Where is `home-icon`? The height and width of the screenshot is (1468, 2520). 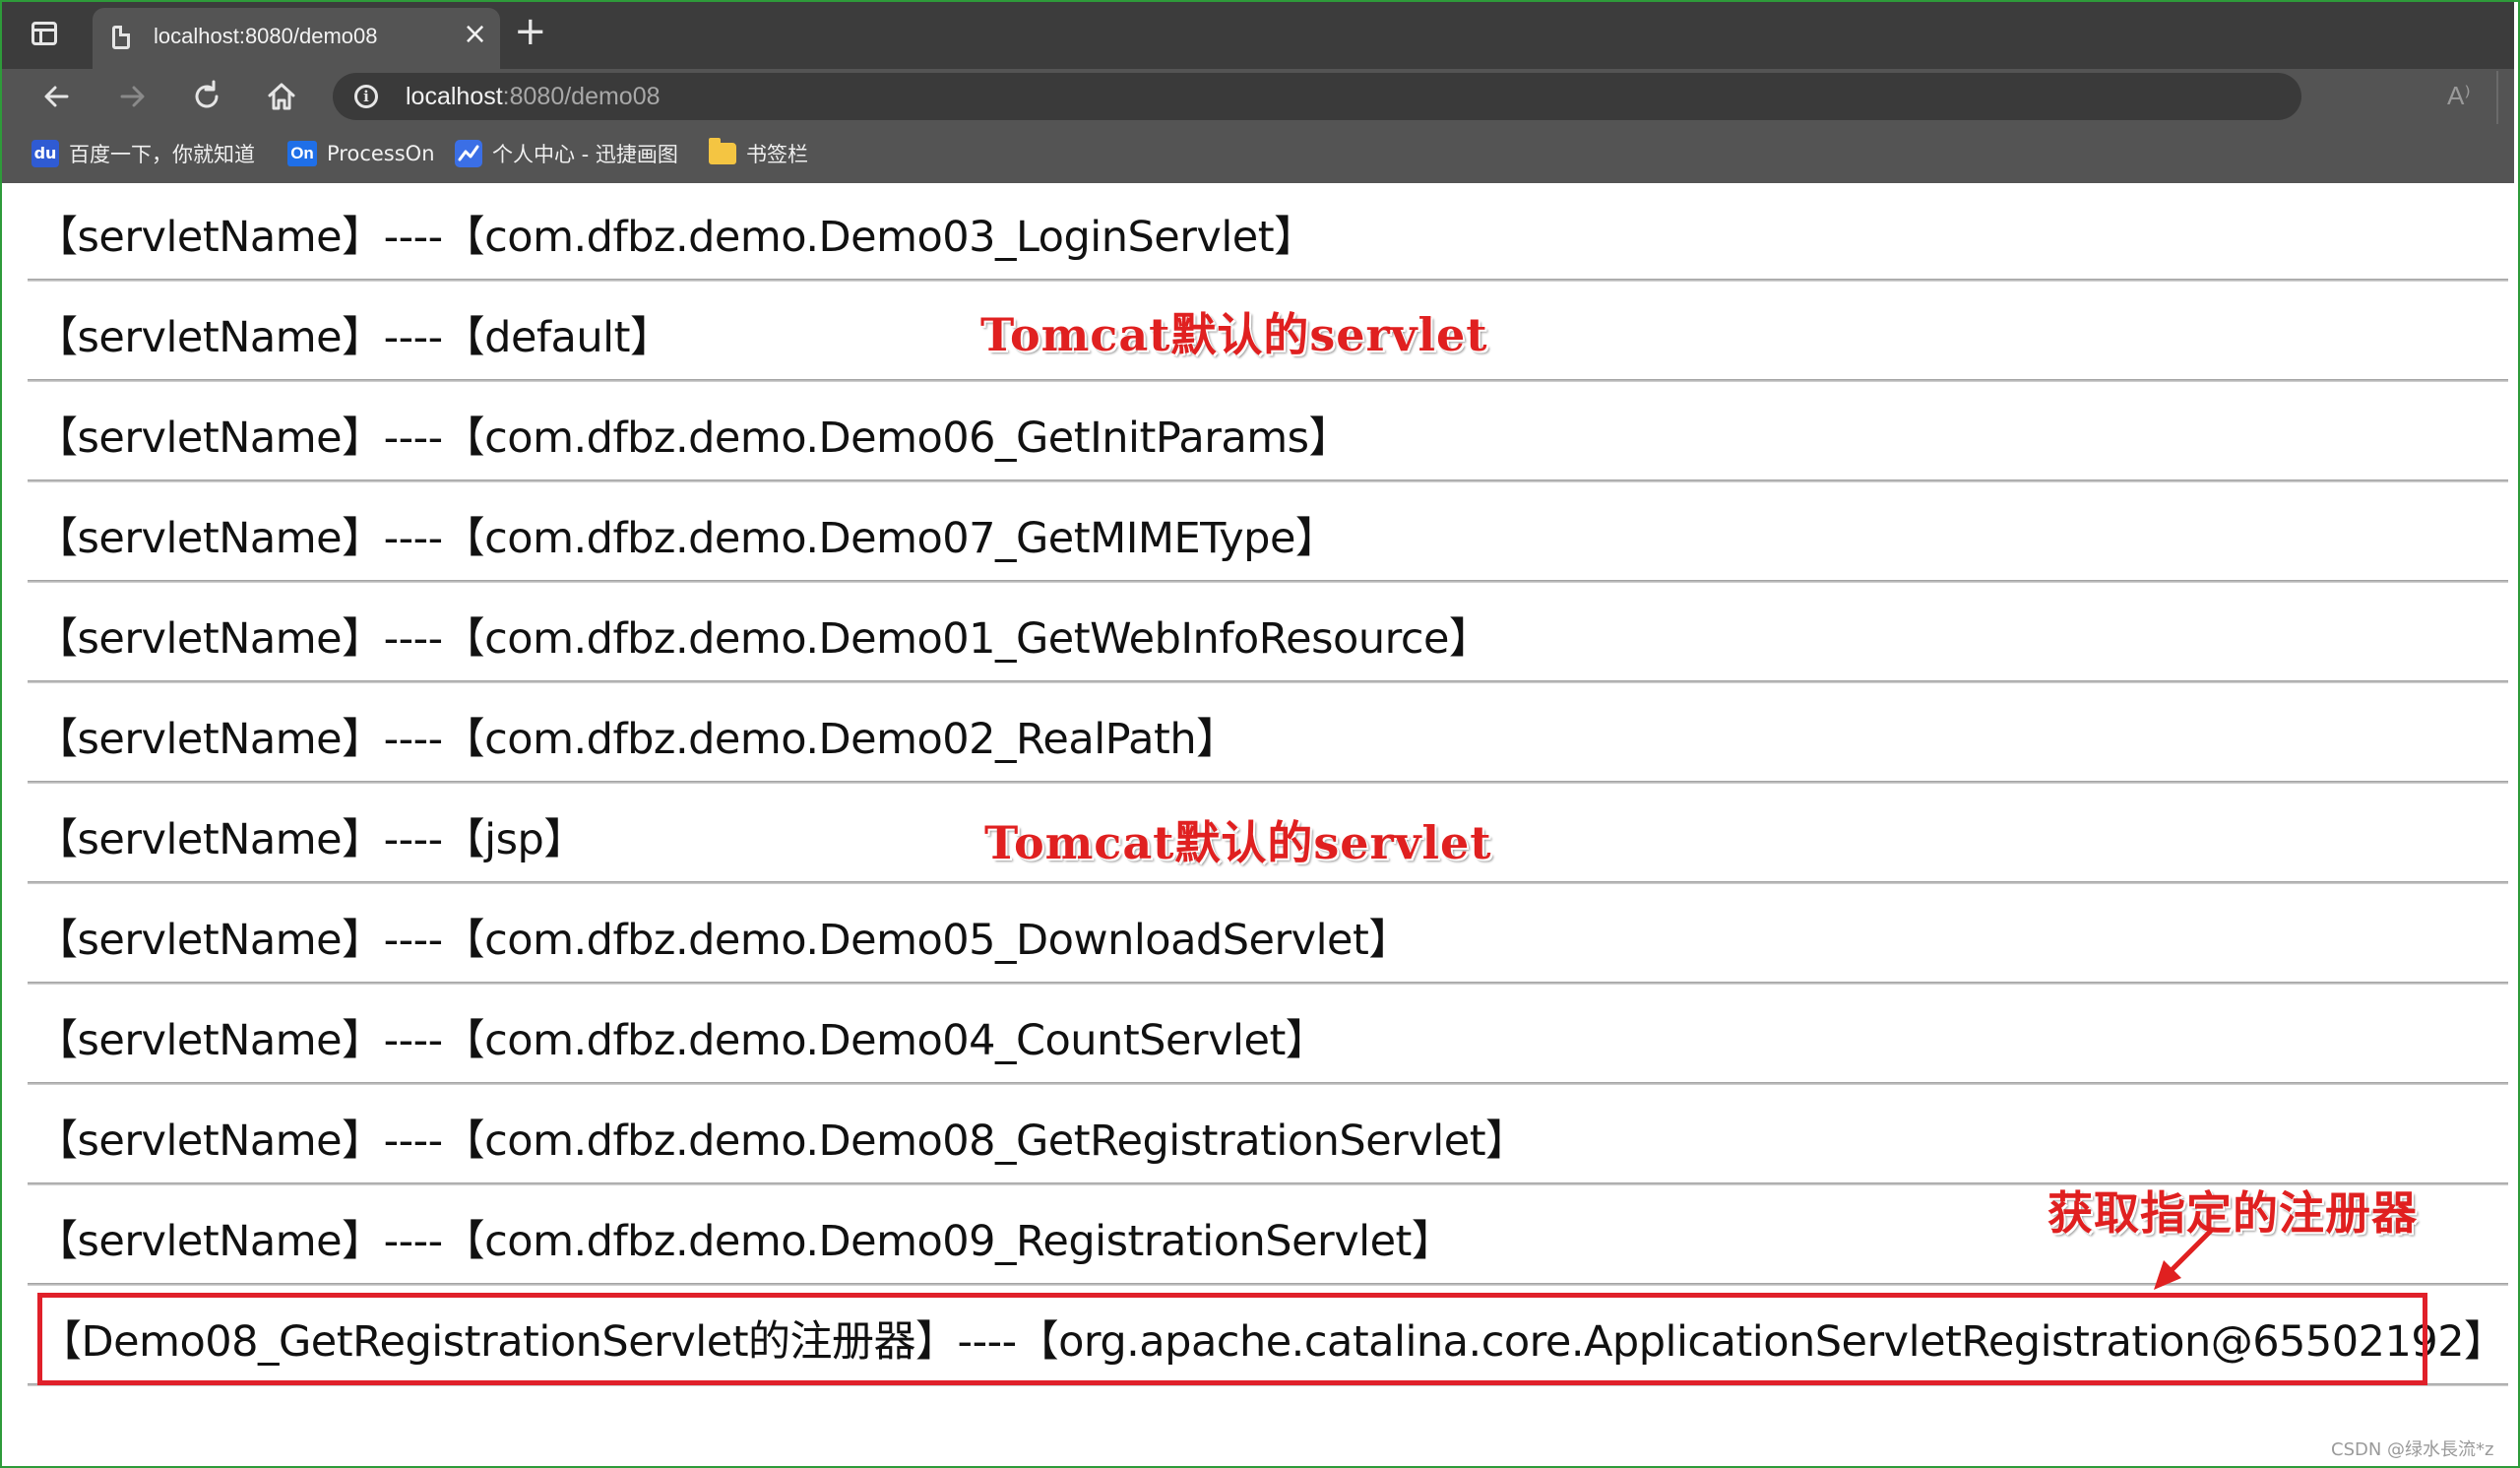 home-icon is located at coordinates (281, 97).